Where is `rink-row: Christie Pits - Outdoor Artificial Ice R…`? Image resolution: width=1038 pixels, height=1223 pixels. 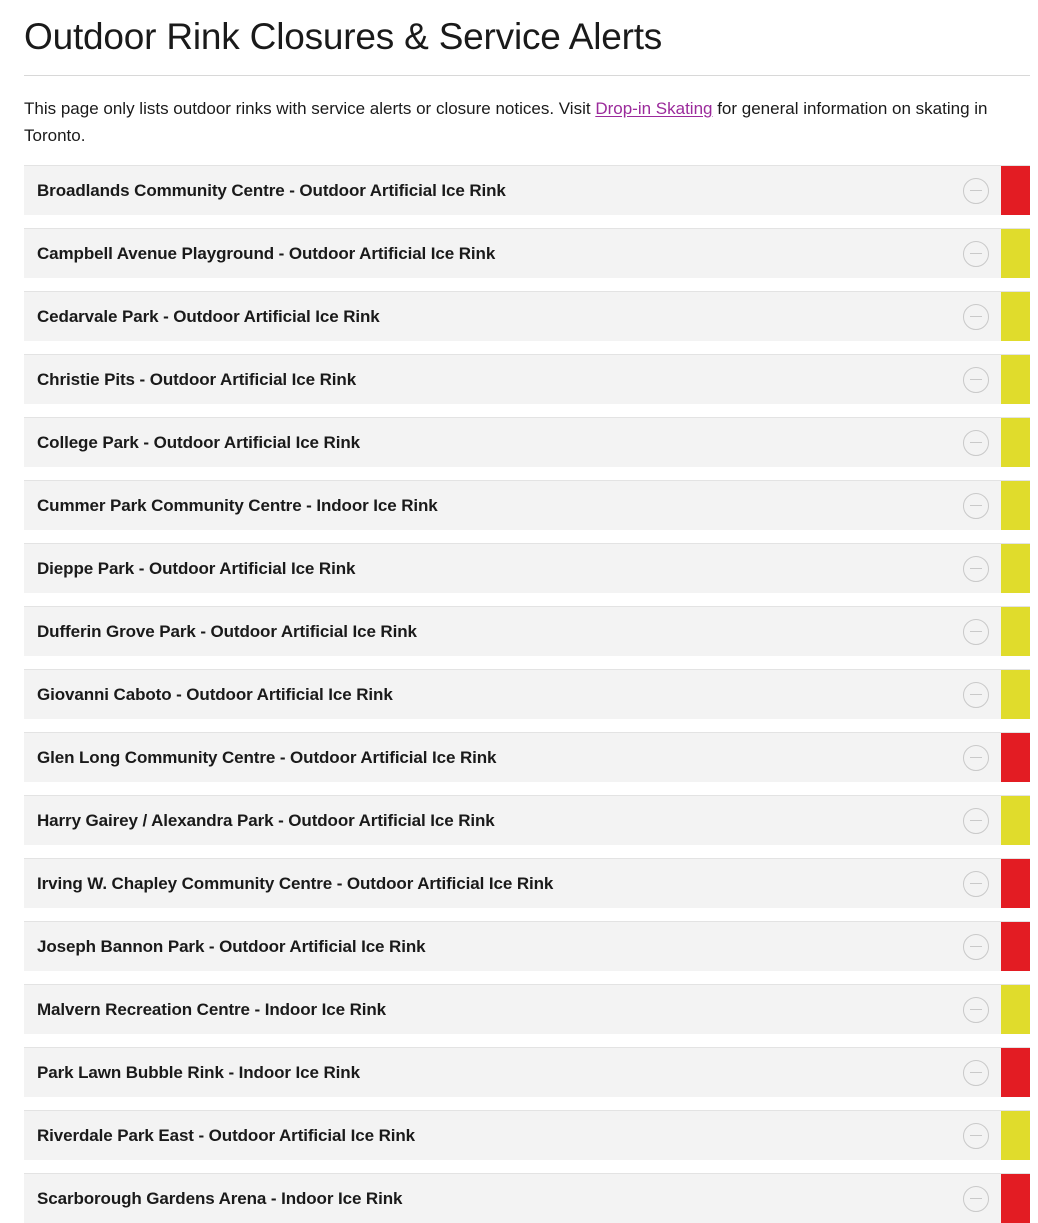 rink-row: Christie Pits - Outdoor Artificial Ice R… is located at coordinates (527, 379).